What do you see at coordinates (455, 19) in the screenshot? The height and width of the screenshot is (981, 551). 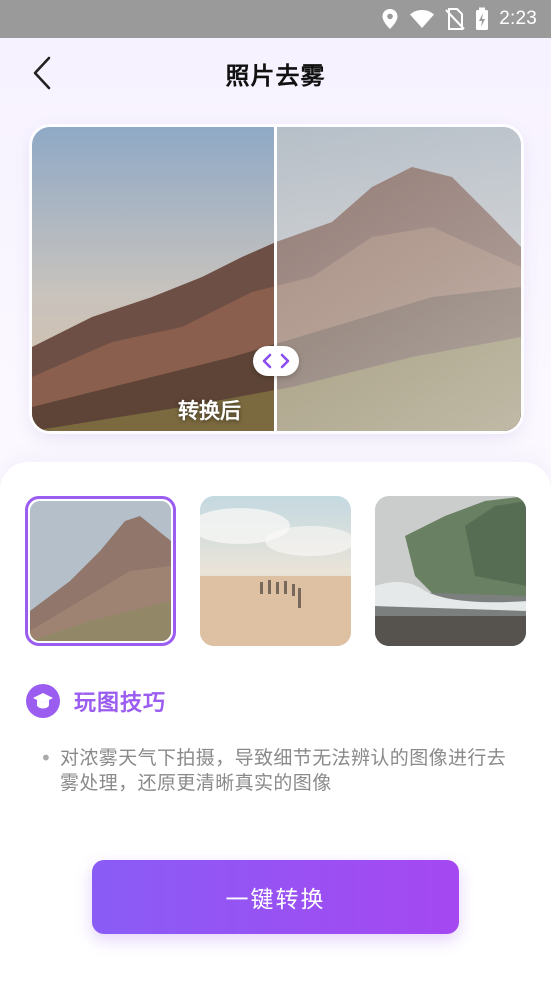 I see `no-sim-icon` at bounding box center [455, 19].